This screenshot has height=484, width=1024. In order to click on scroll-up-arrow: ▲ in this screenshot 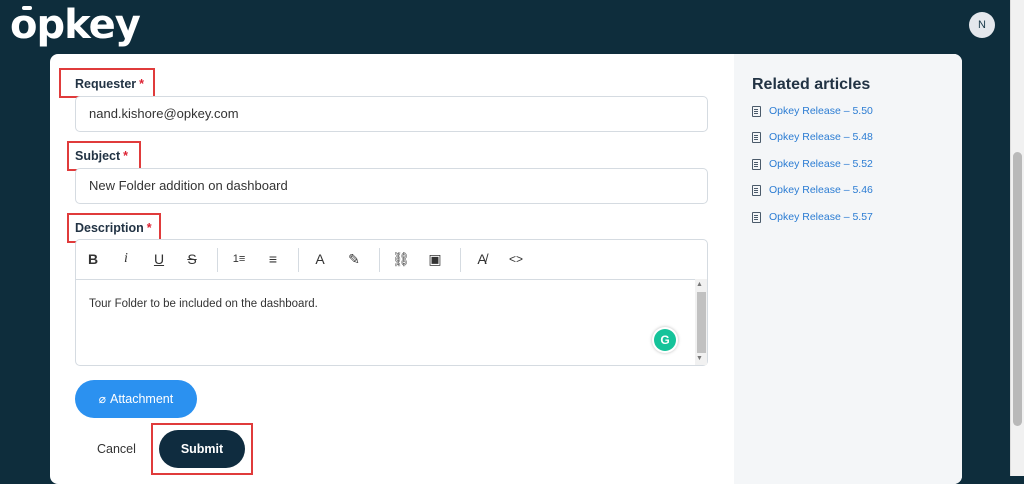, I will do `click(699, 284)`.